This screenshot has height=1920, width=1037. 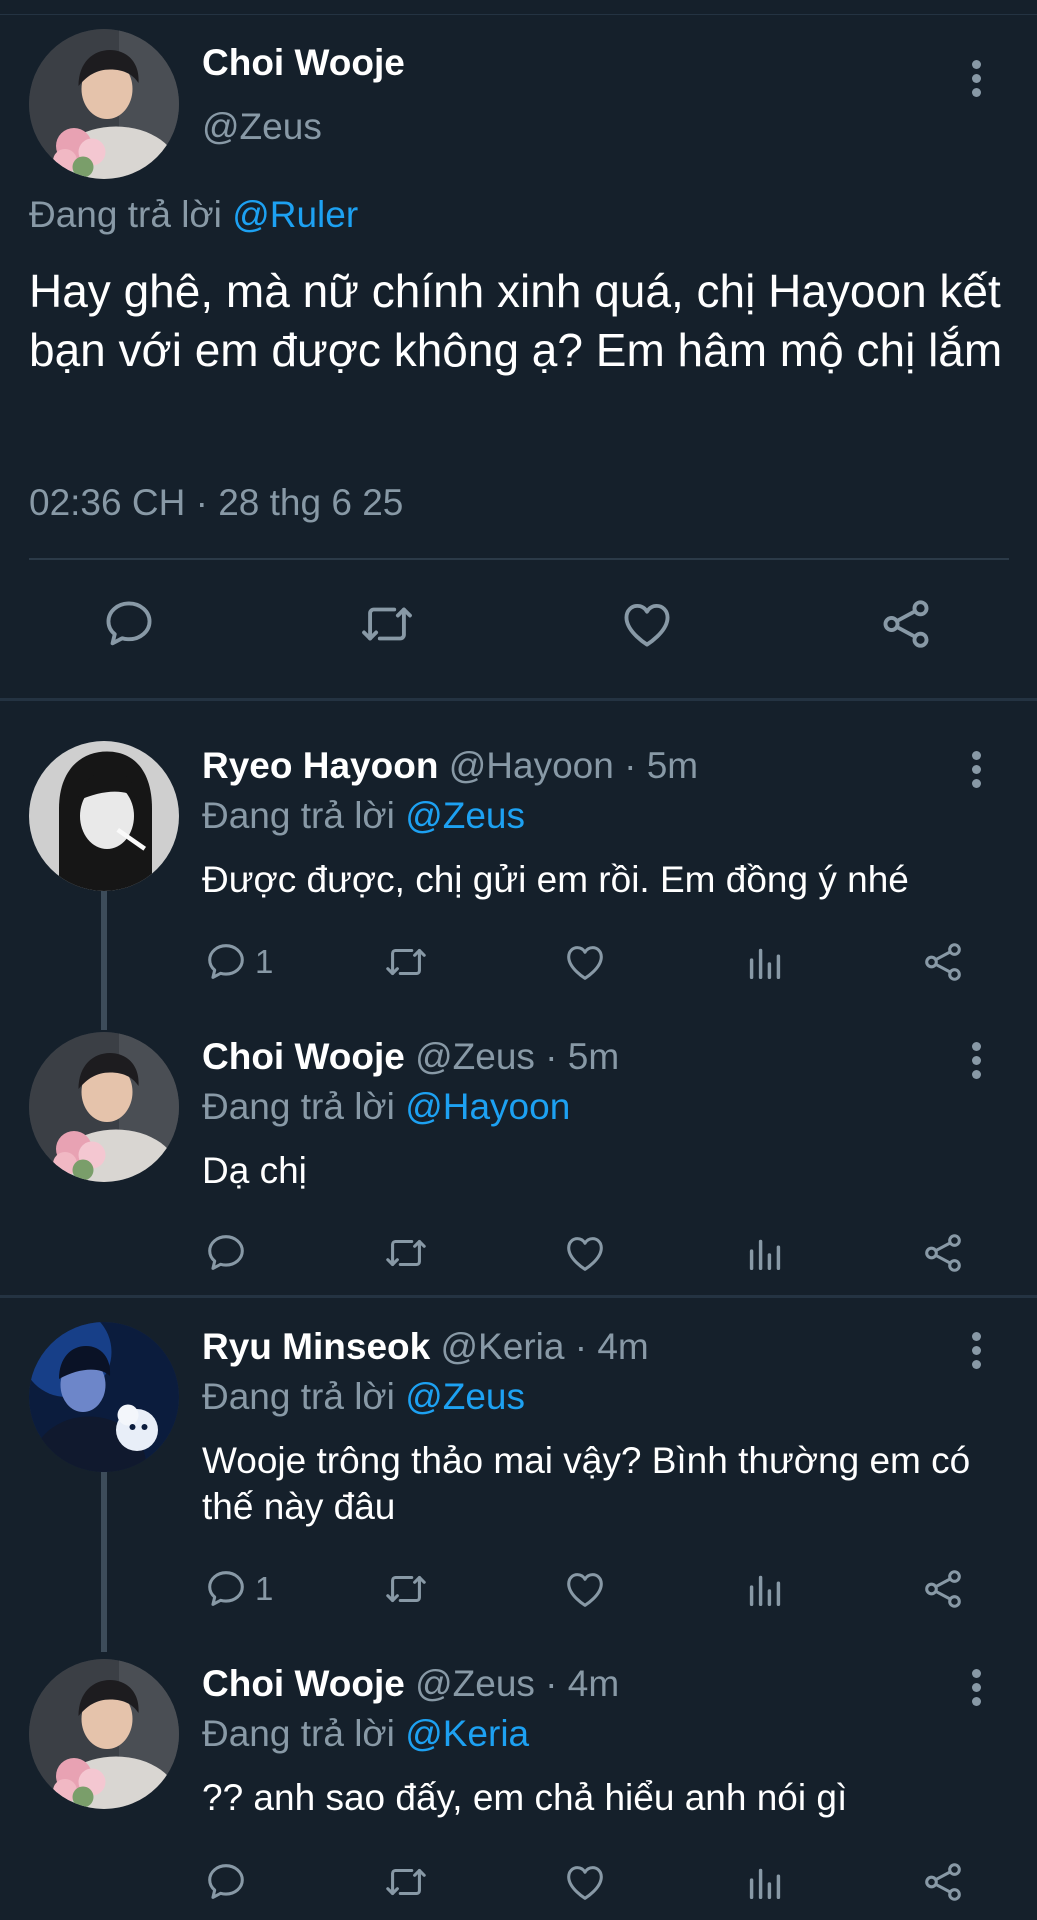 What do you see at coordinates (517, 1056) in the screenshot?
I see `user-handle: @Zeus · 5m` at bounding box center [517, 1056].